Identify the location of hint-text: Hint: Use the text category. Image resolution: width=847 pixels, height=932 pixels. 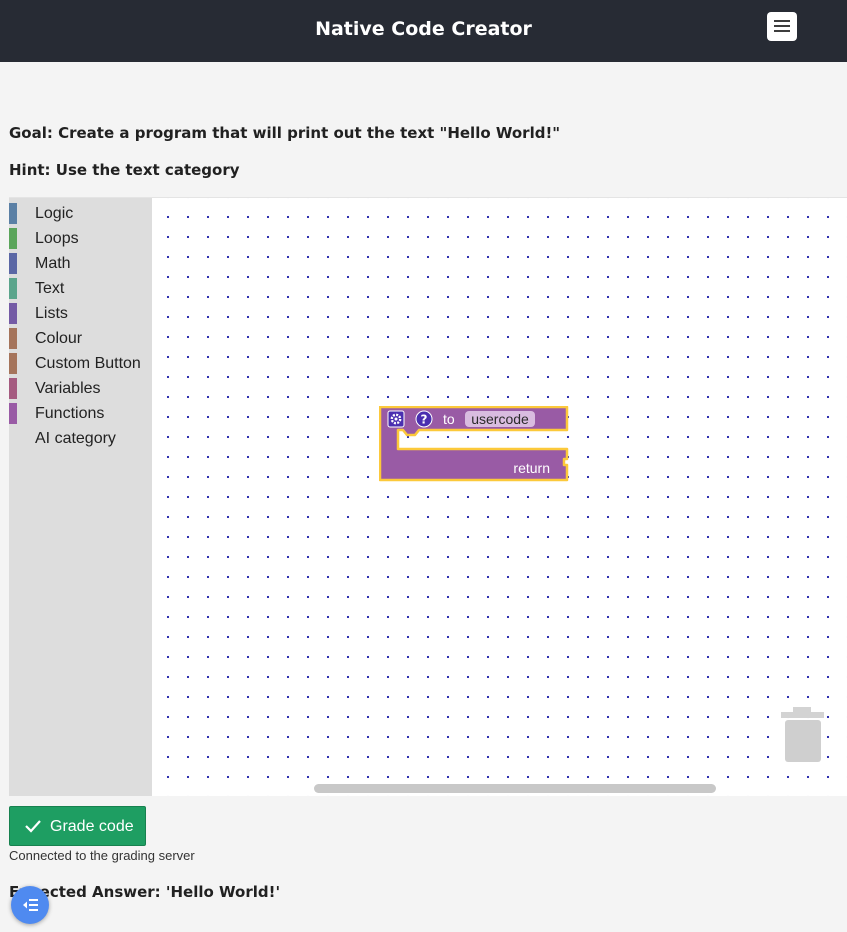
(124, 170).